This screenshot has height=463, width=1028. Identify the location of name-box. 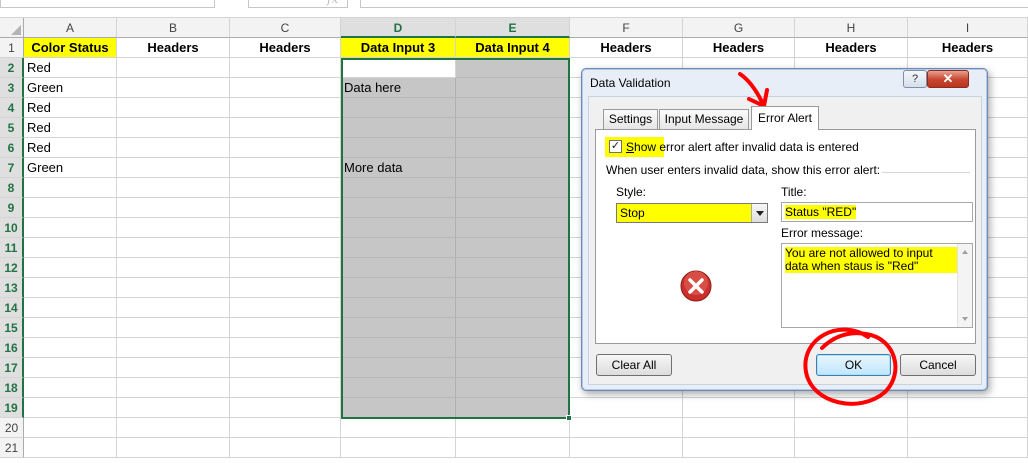
(107, 4).